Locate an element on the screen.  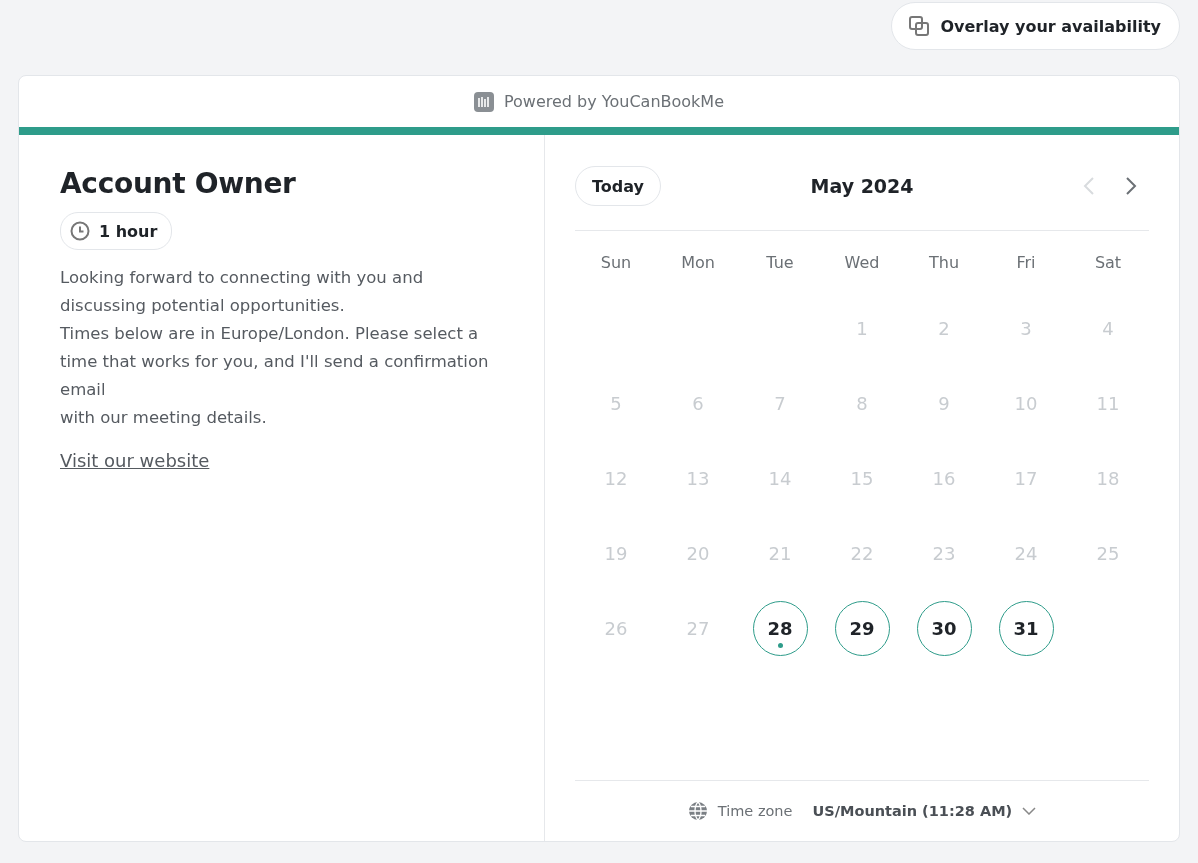
duration-text: 1 hour is located at coordinates (128, 231).